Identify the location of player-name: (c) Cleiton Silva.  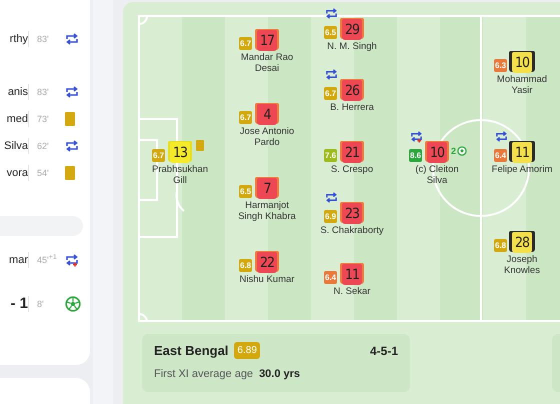
(437, 175).